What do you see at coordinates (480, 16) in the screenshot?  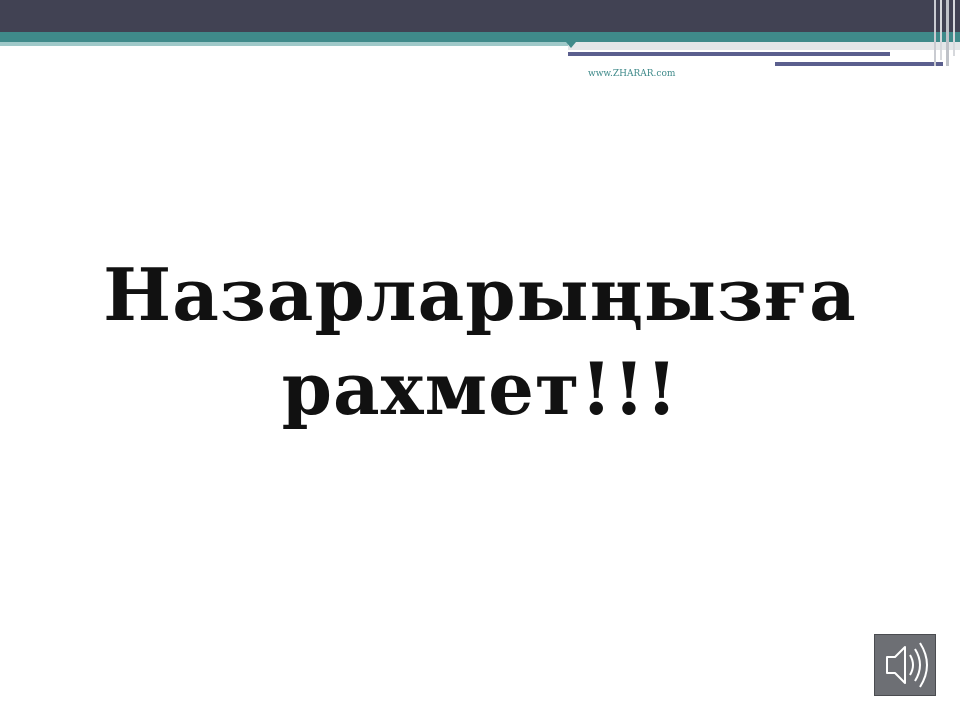 I see `header-dark-bar` at bounding box center [480, 16].